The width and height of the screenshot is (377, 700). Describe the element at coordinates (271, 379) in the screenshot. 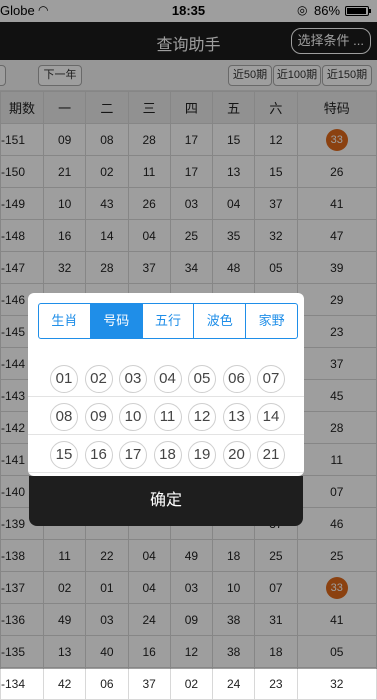

I see `number-ball-option: 07` at that location.